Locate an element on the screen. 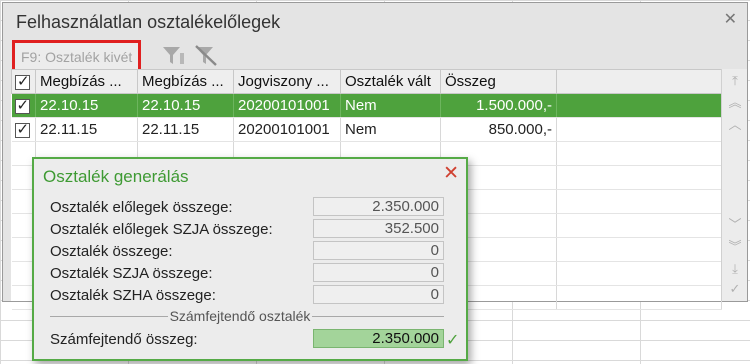  field-label: Osztalék SZJA összege: is located at coordinates (131, 273).